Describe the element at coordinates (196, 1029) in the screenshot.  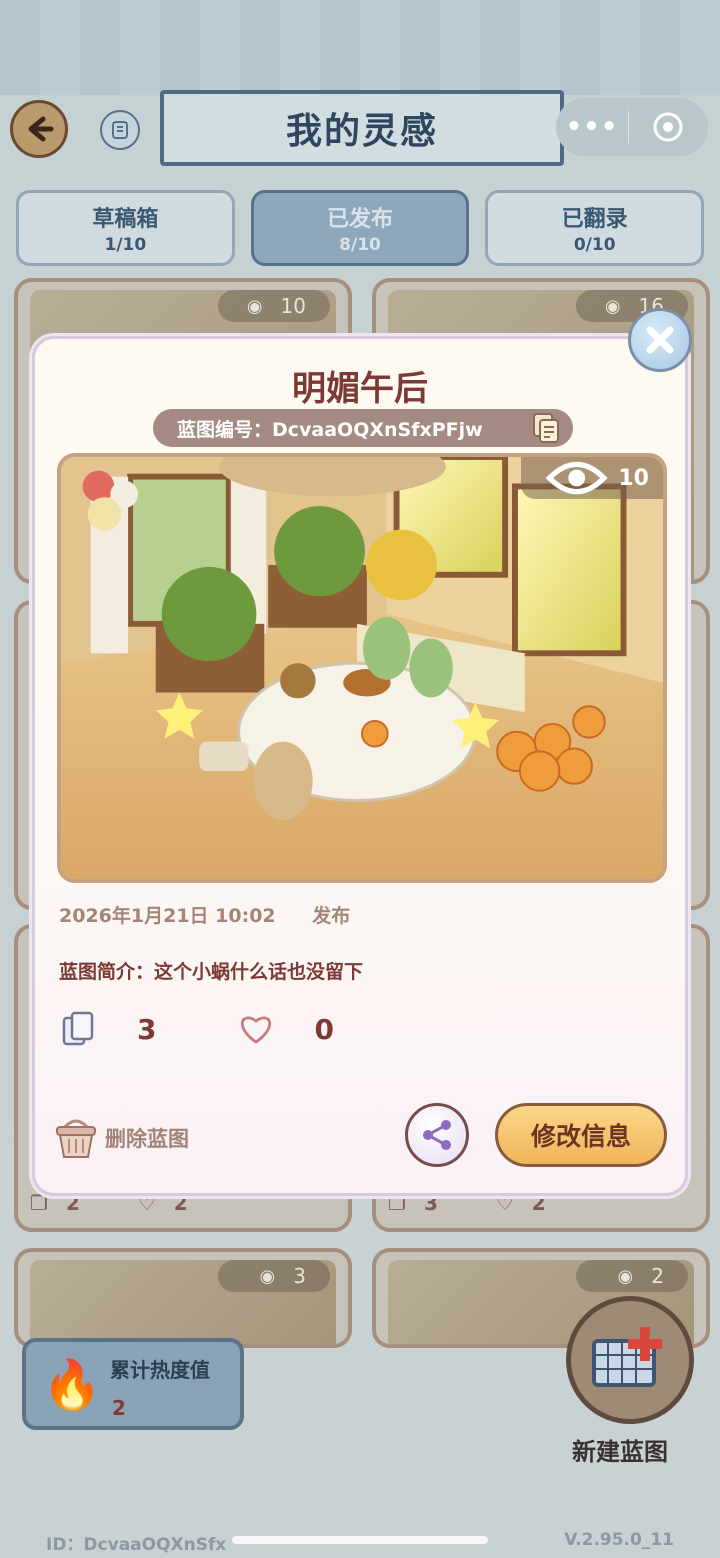
I see `blueprint-stats: 3 0` at that location.